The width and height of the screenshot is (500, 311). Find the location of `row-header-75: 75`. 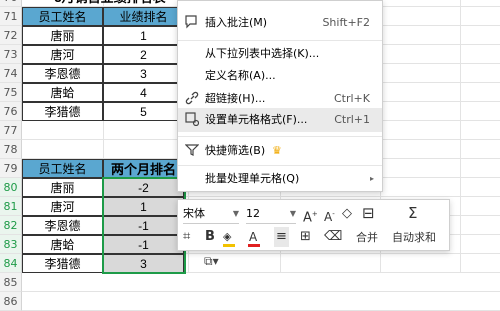

row-header-75: 75 is located at coordinates (11, 92).